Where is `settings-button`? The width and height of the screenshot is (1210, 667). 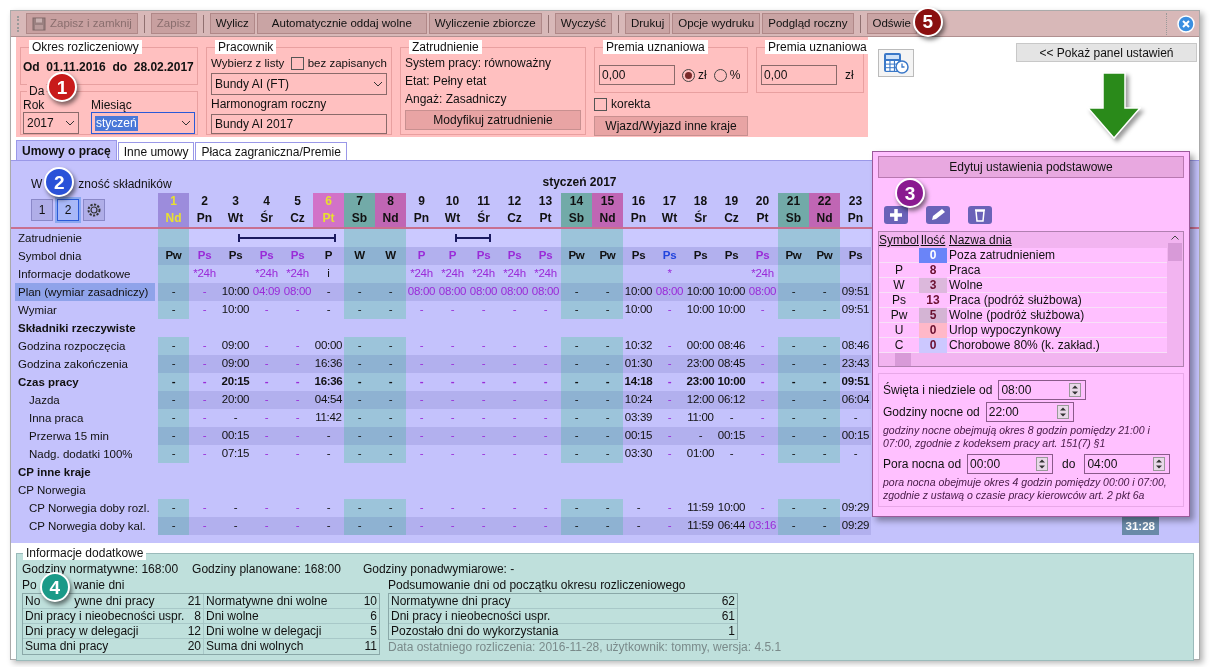
settings-button is located at coordinates (94, 210).